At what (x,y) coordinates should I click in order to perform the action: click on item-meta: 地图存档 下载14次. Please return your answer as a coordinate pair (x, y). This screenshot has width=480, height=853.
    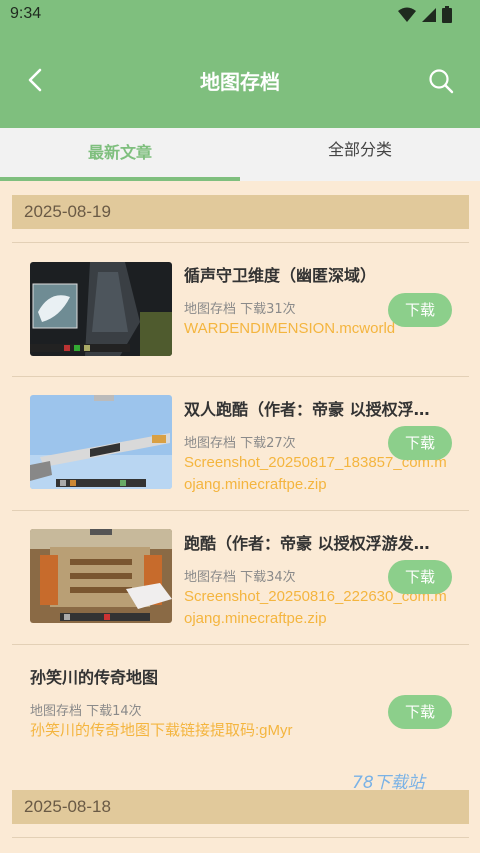
    Looking at the image, I should click on (86, 711).